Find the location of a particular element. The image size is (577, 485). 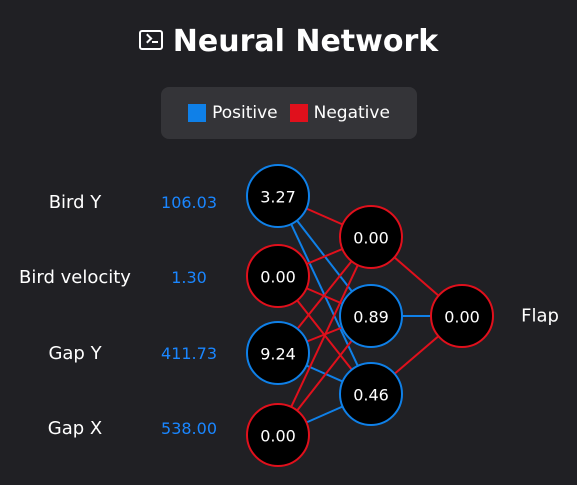

hidden-node-2-value: 0.46 is located at coordinates (371, 395).